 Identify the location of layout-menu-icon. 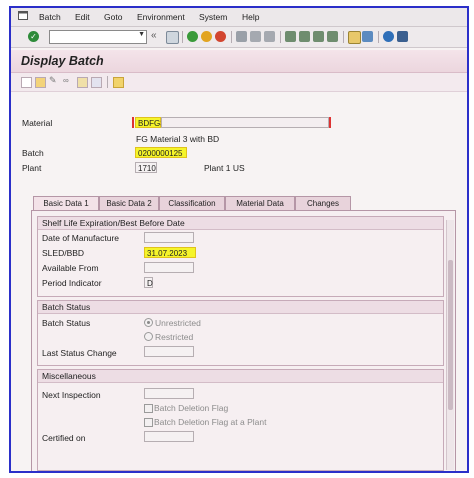
(402, 36).